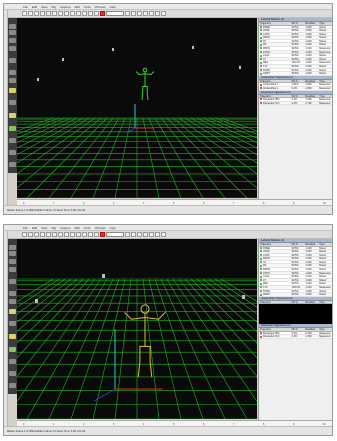 This screenshot has width=337, height=441. I want to click on frame-input, so click(115, 13).